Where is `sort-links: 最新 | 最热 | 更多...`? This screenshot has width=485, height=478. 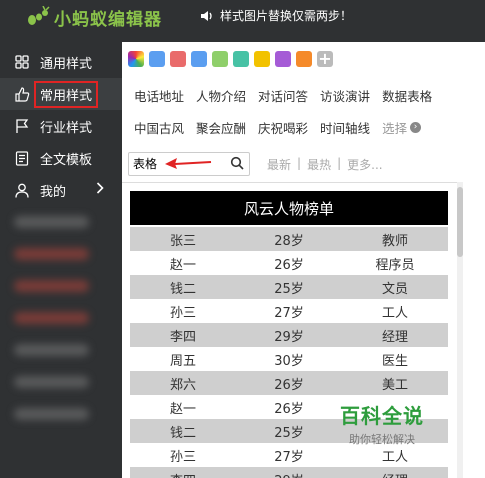 sort-links: 最新 | 最热 | 更多... is located at coordinates (325, 164).